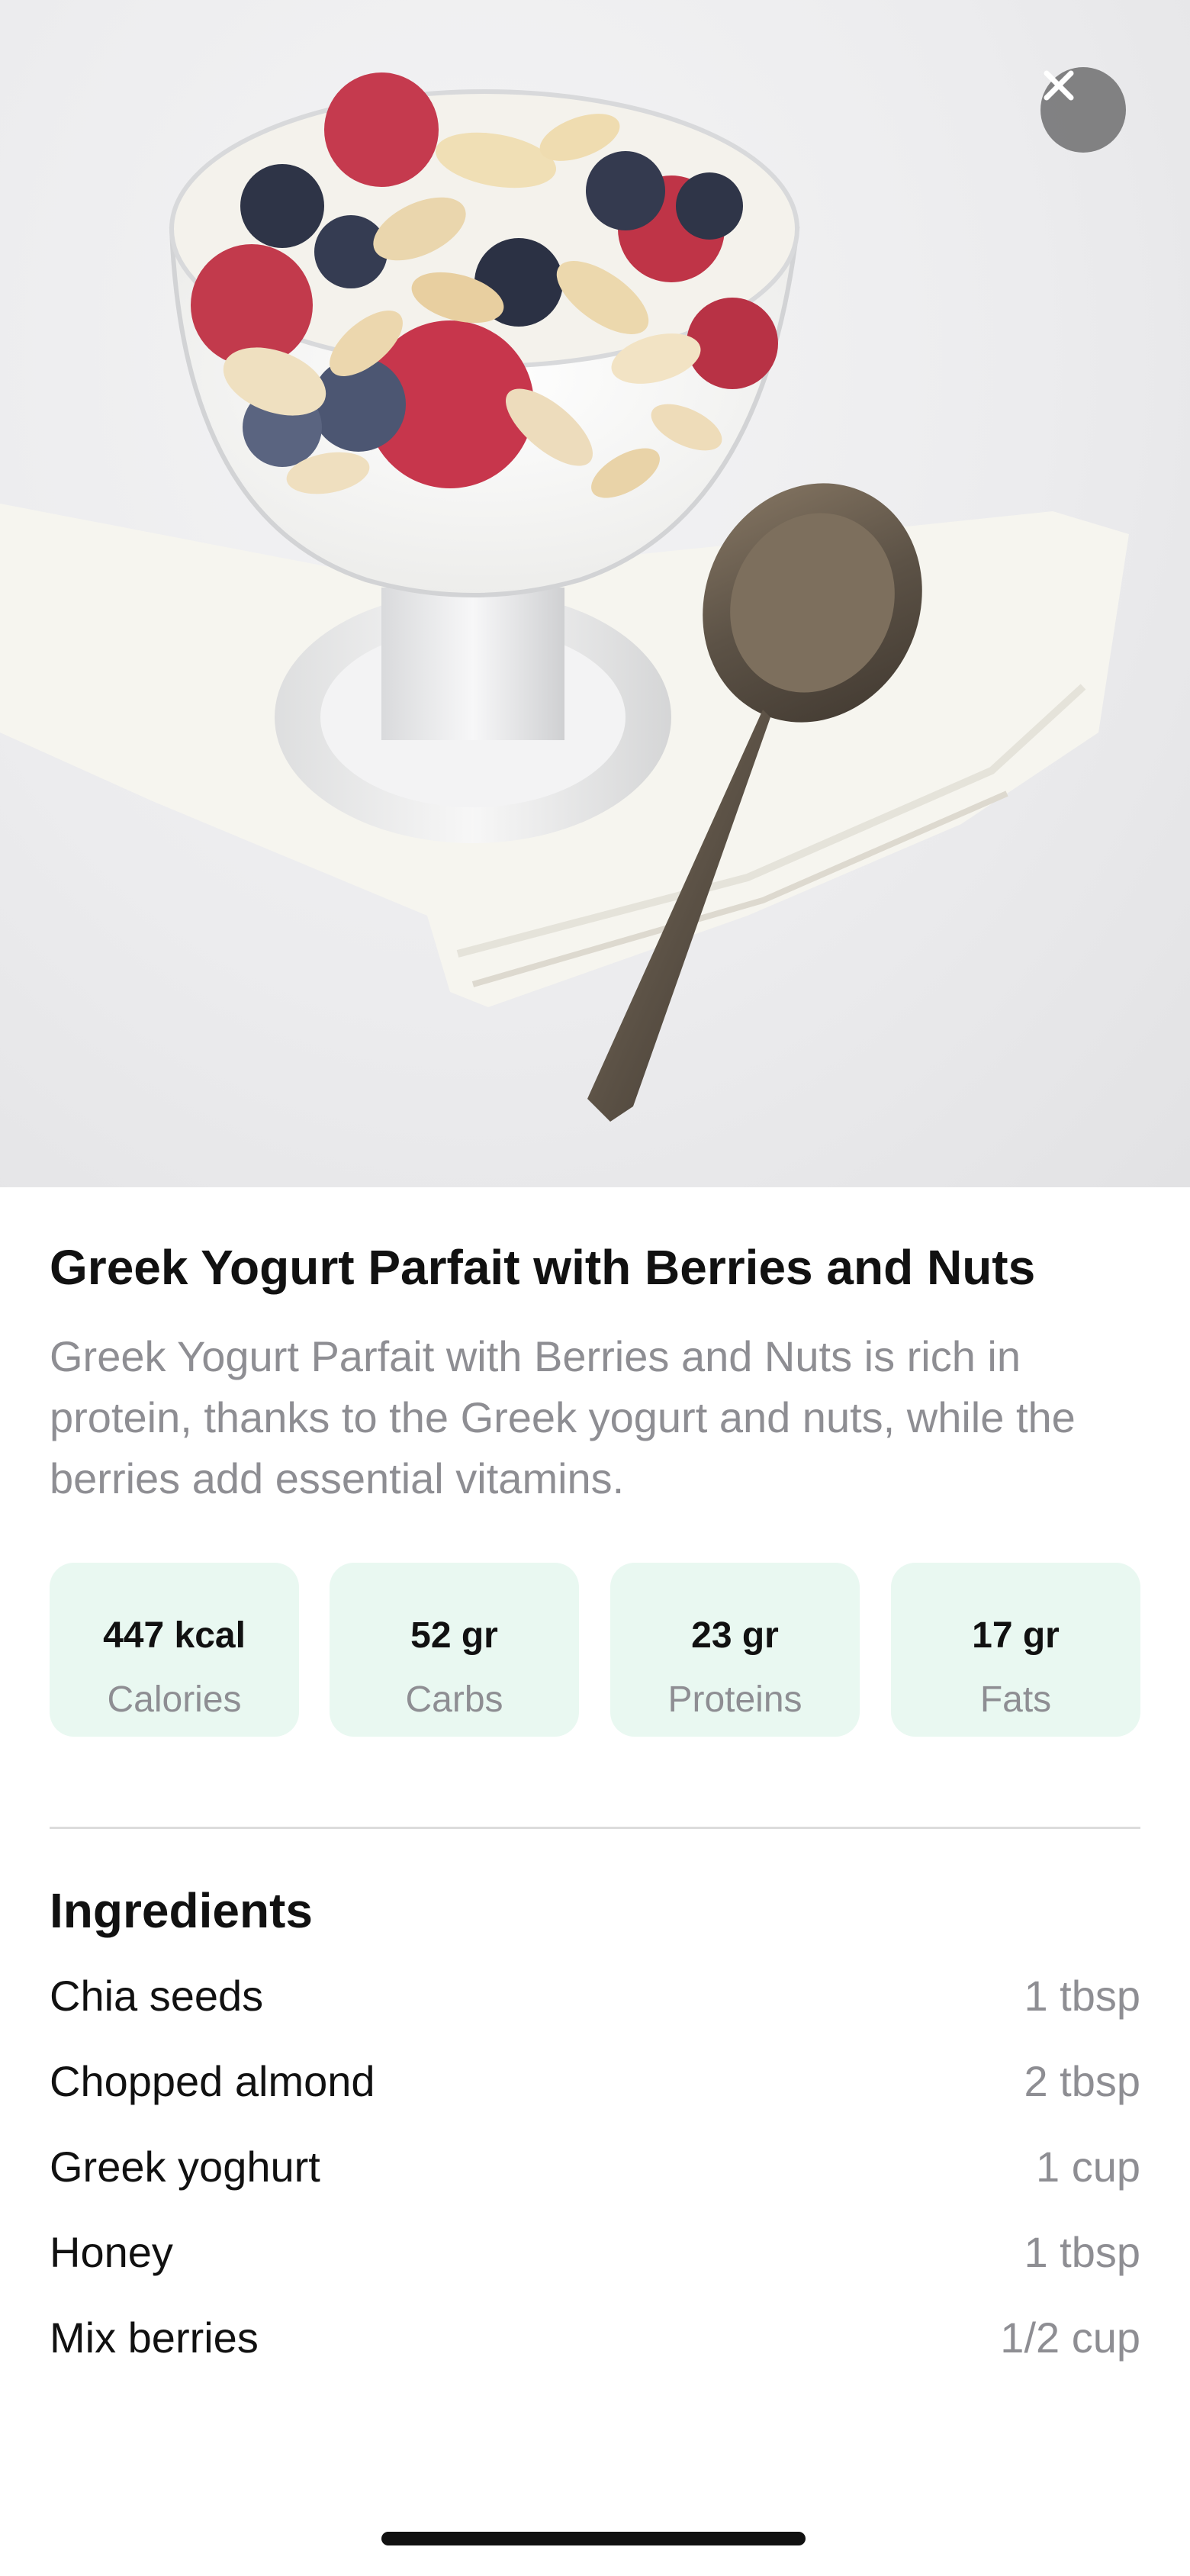  Describe the element at coordinates (154, 2338) in the screenshot. I see `ingredient-name: Mix berries` at that location.